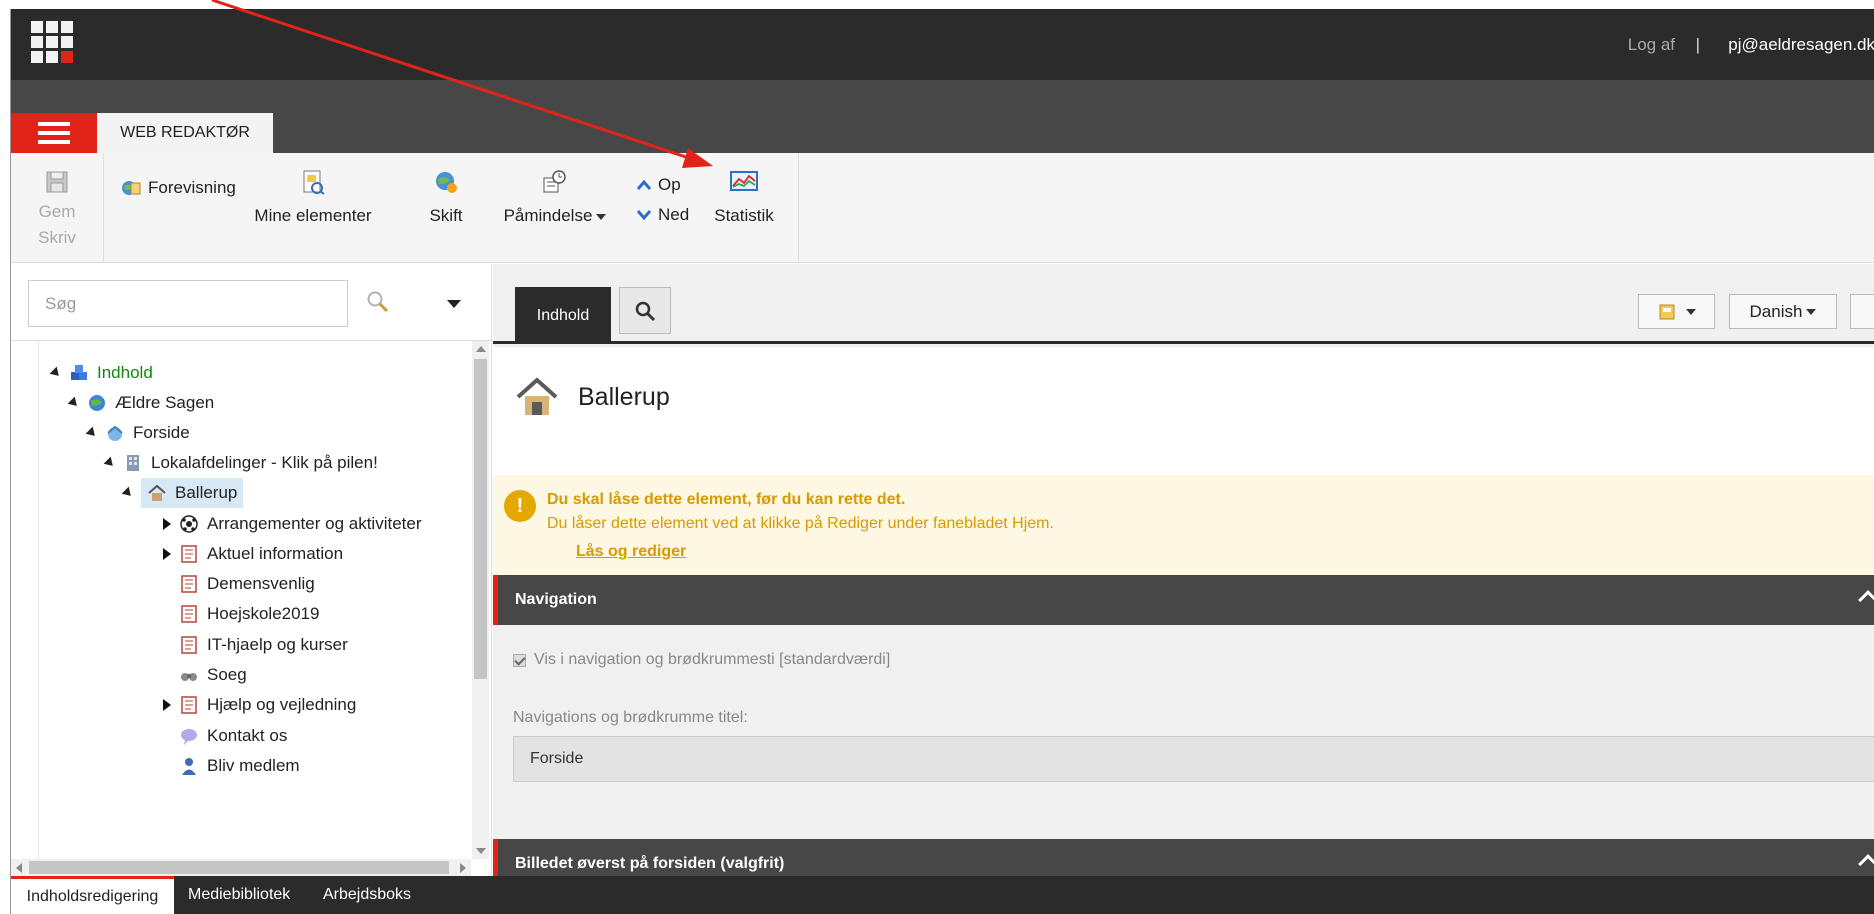  I want to click on editor-tab-bar: Indhold Danish, so click(1183, 304).